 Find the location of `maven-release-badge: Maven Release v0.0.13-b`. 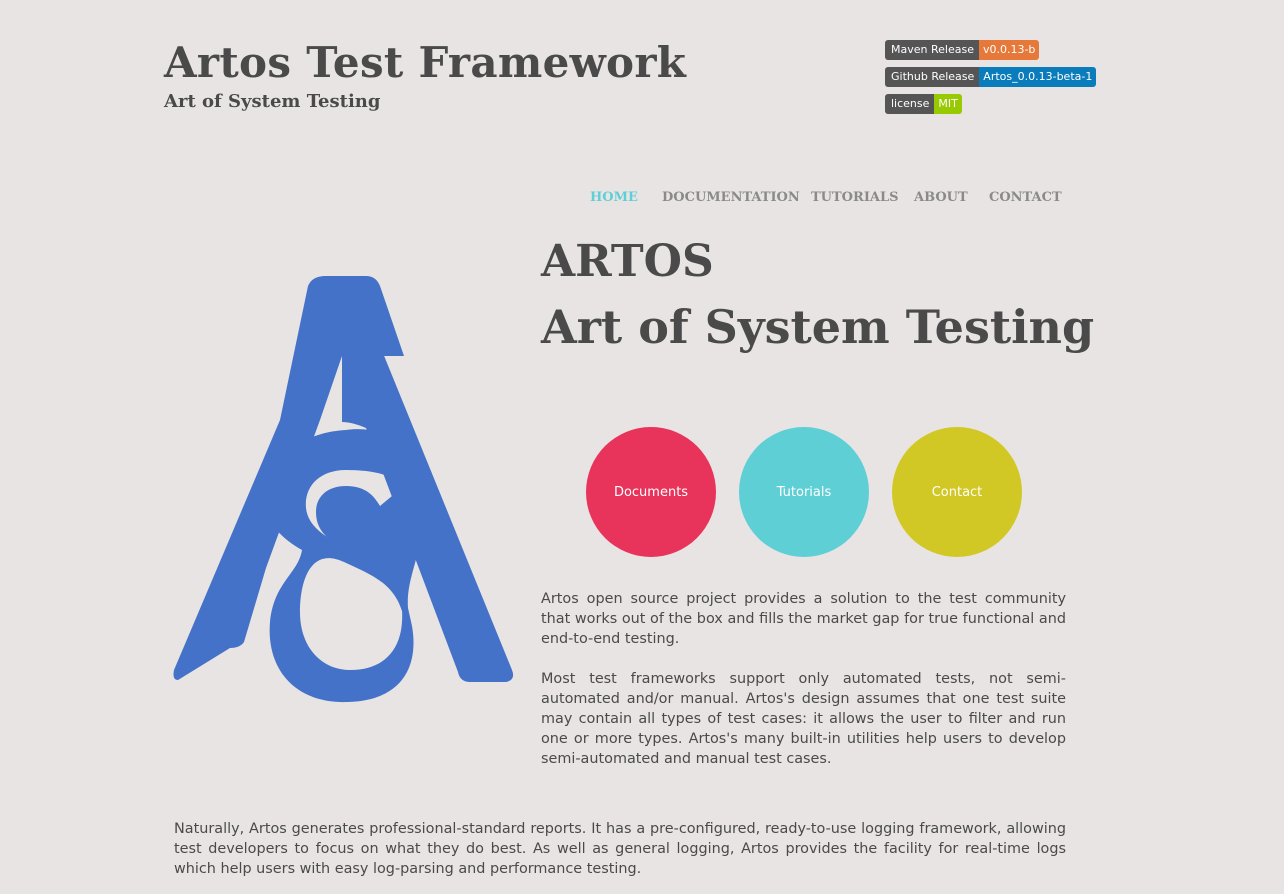

maven-release-badge: Maven Release v0.0.13-b is located at coordinates (962, 50).